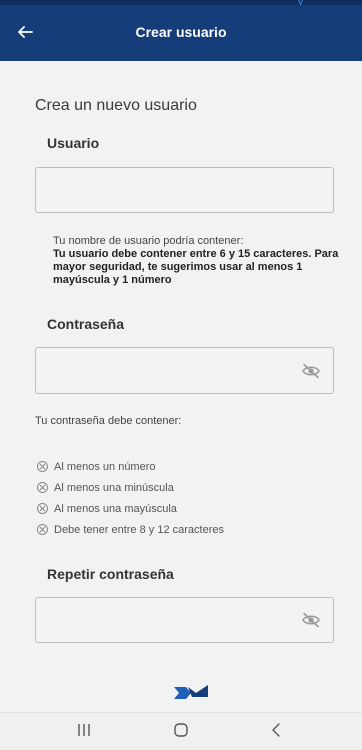 This screenshot has height=750, width=362. I want to click on password-field, so click(184, 370).